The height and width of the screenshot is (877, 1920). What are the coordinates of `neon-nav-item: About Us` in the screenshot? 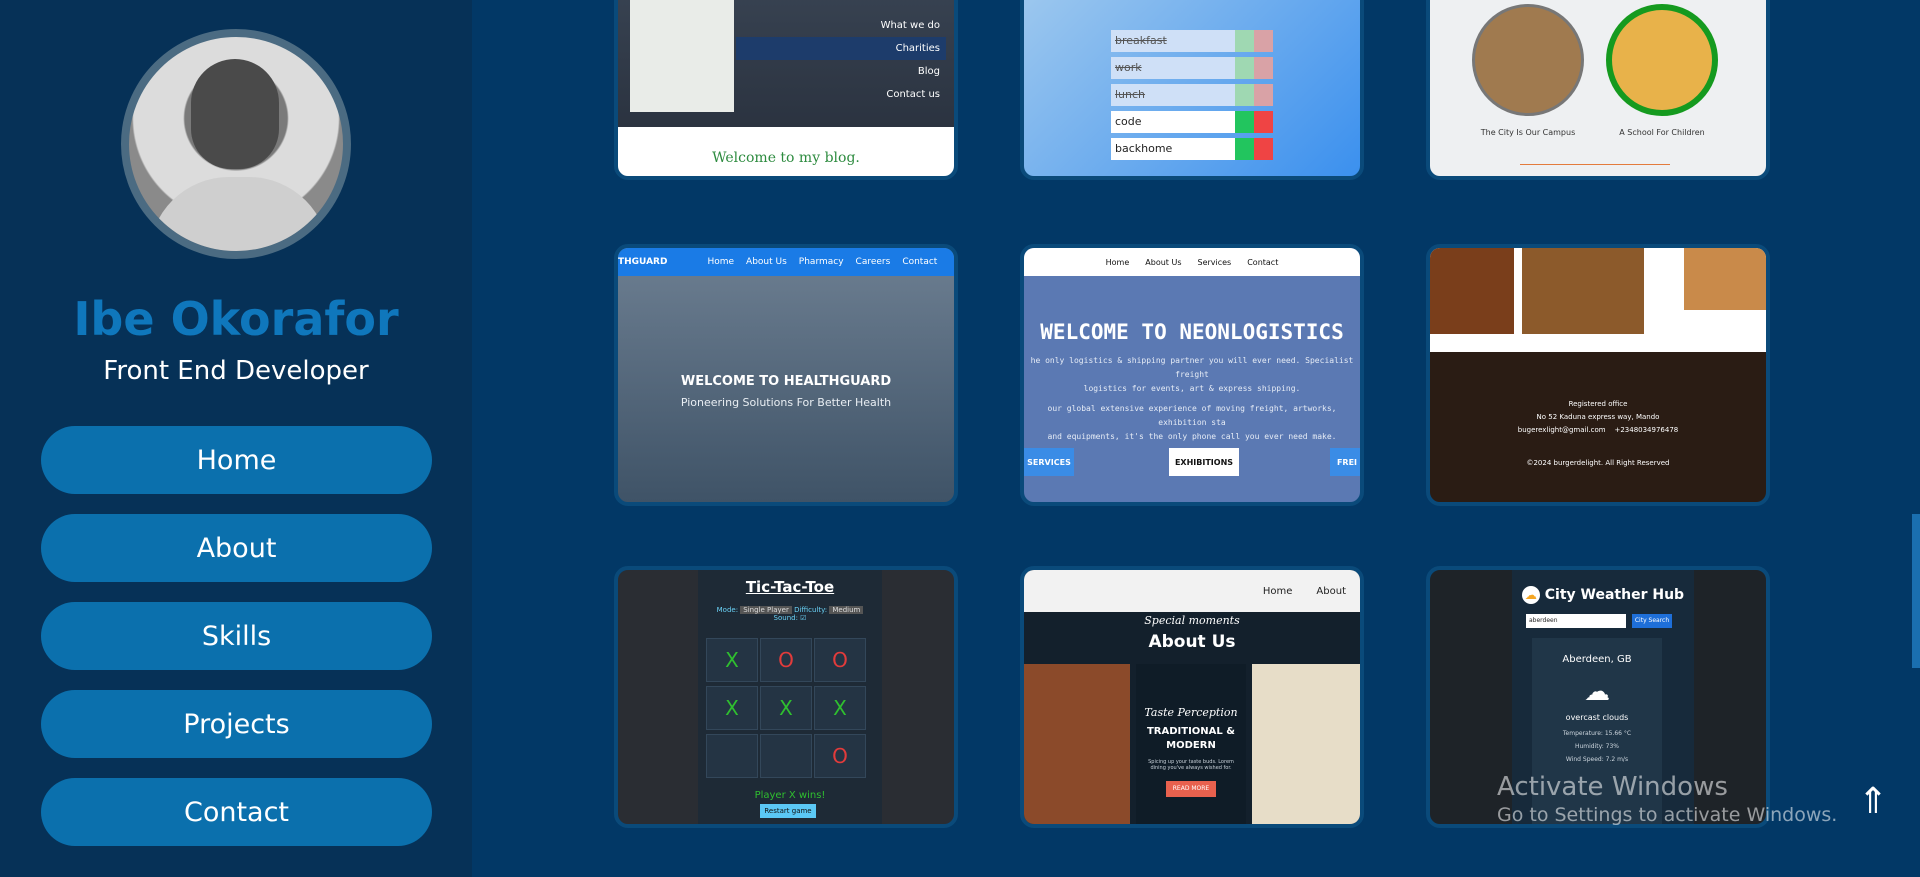 It's located at (1163, 262).